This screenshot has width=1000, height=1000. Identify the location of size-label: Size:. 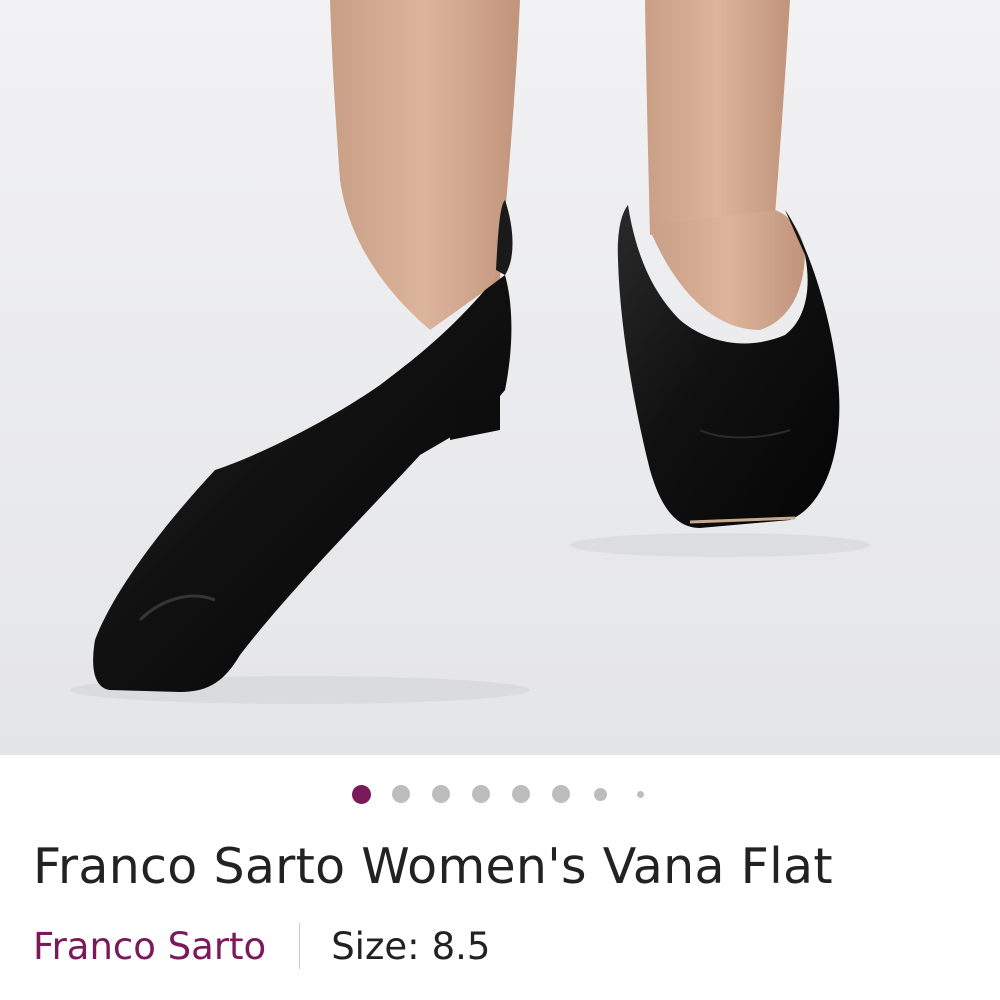
(375, 946).